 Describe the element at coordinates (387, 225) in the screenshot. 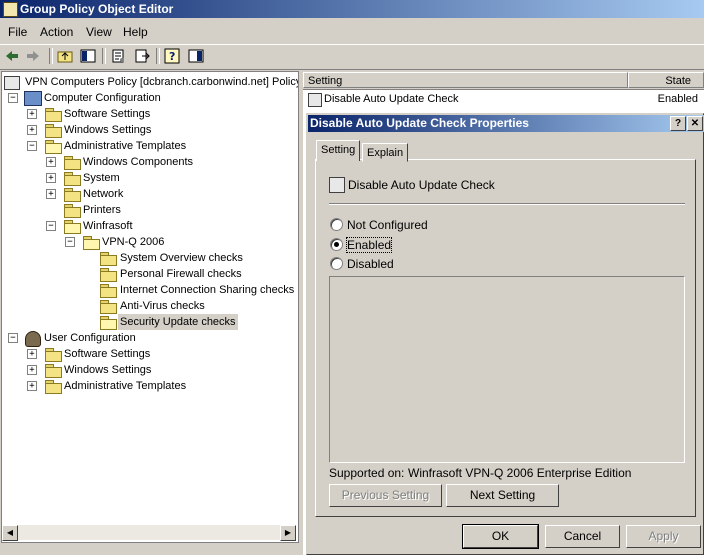

I see `radio-not-configured-label: Not Configured` at that location.